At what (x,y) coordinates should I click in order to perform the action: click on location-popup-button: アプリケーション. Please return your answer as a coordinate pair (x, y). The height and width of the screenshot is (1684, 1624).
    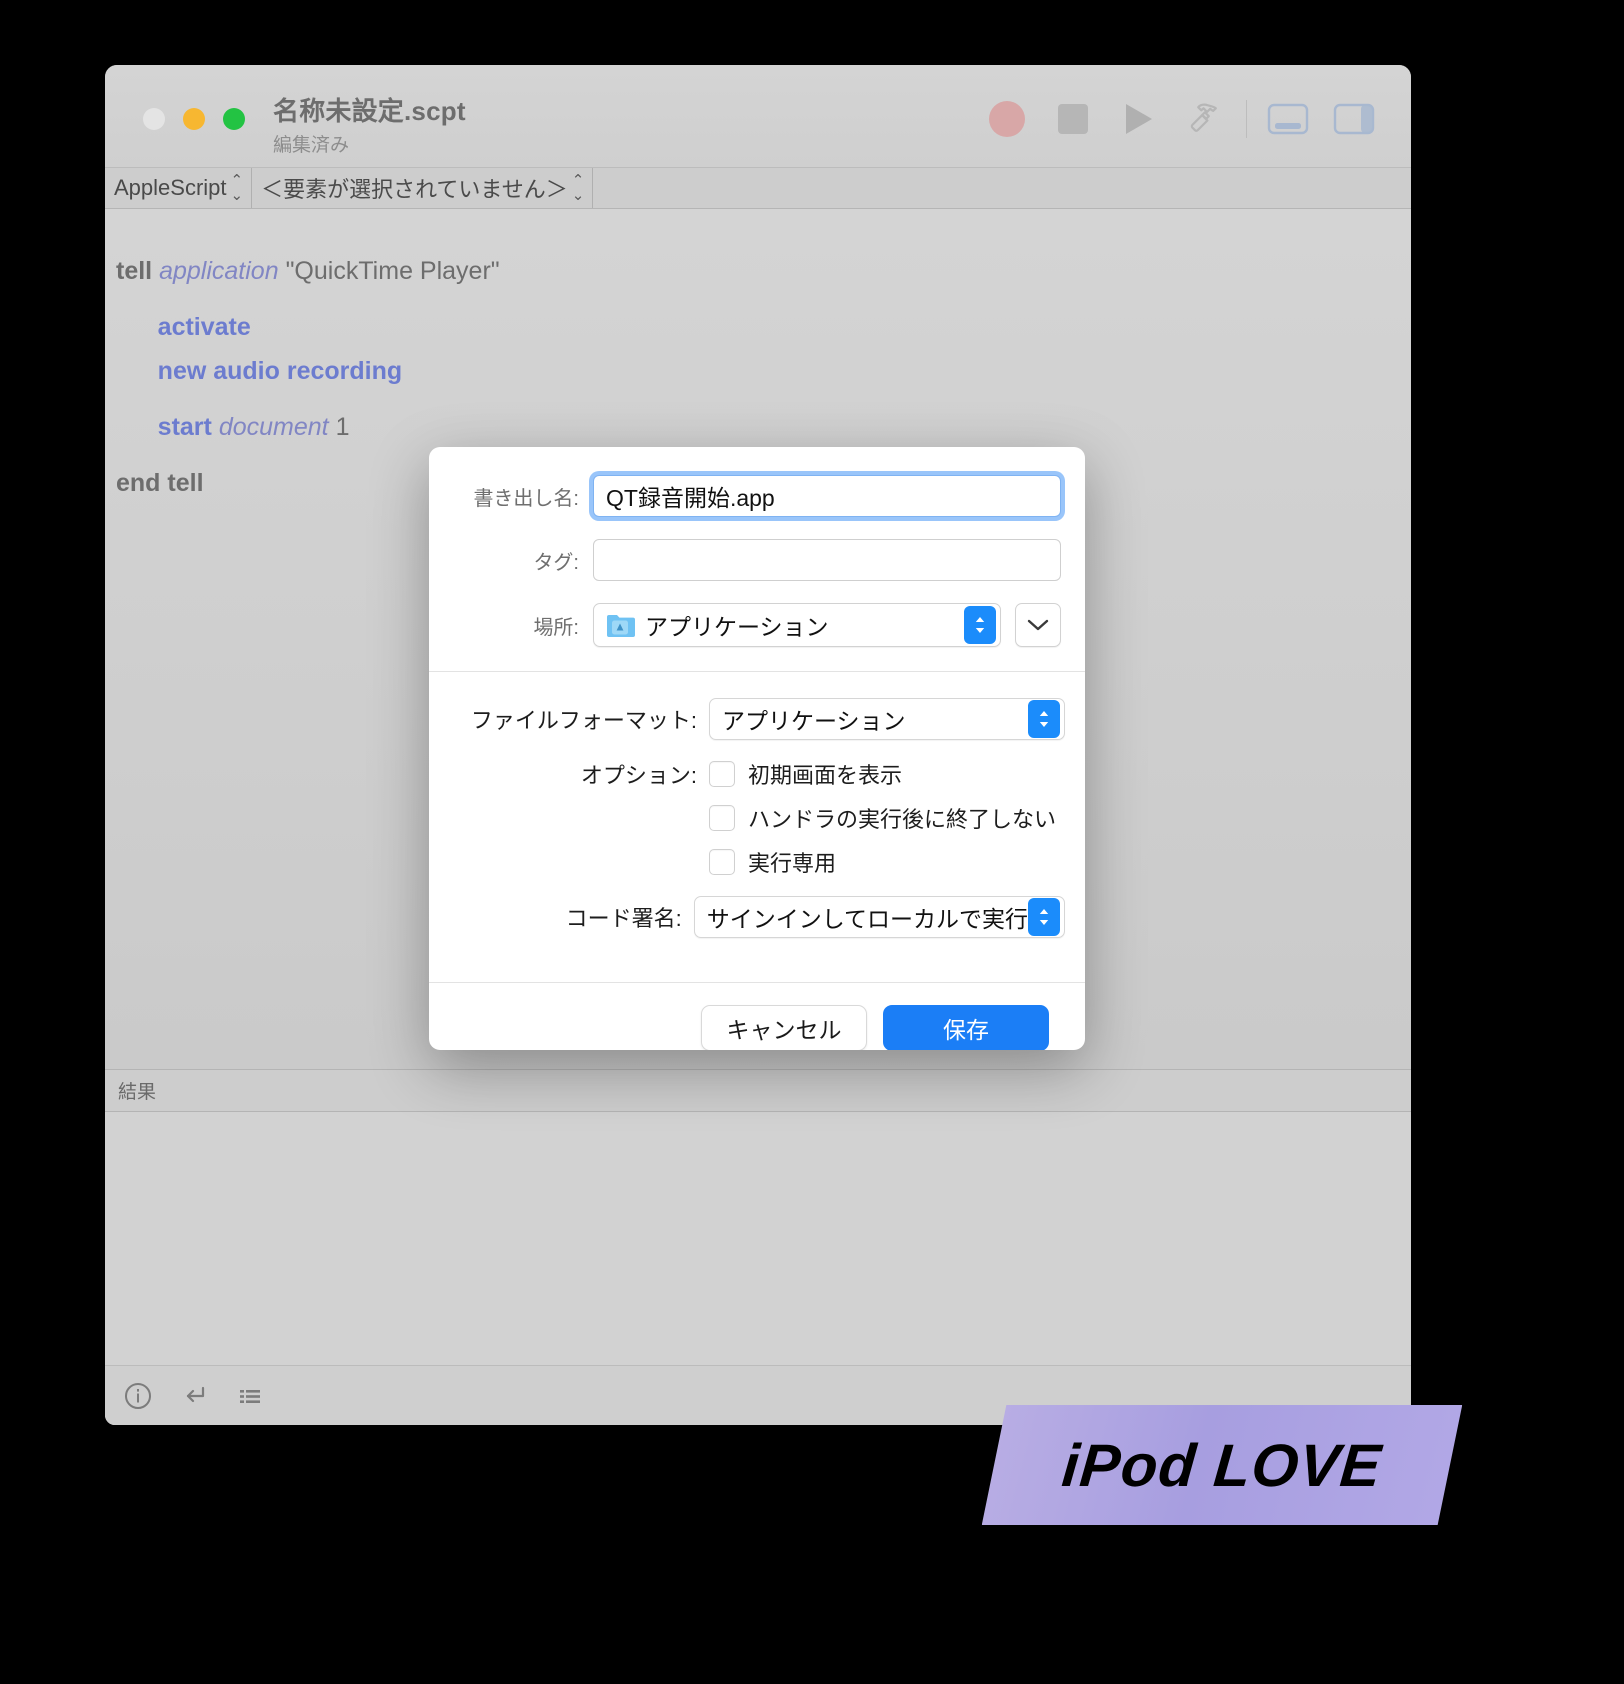
    Looking at the image, I should click on (797, 625).